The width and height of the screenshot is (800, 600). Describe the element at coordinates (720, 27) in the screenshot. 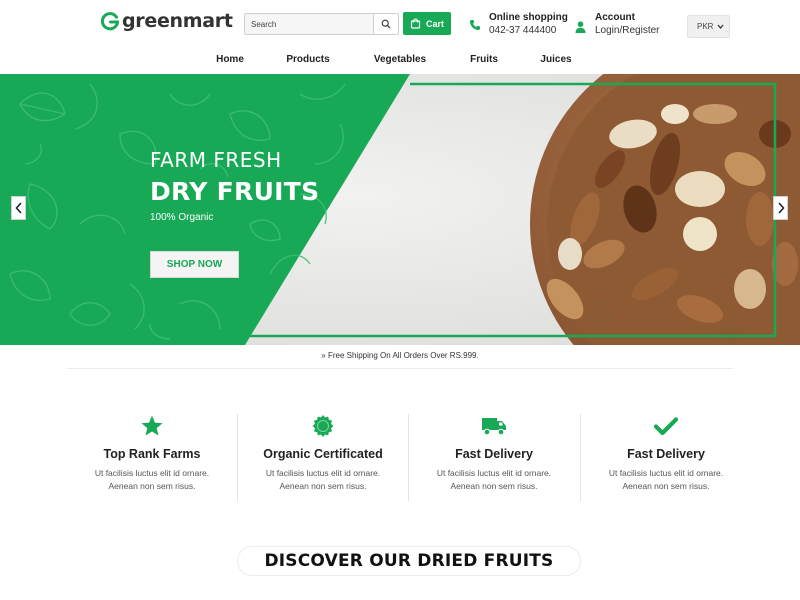

I see `chevron-down-icon` at that location.